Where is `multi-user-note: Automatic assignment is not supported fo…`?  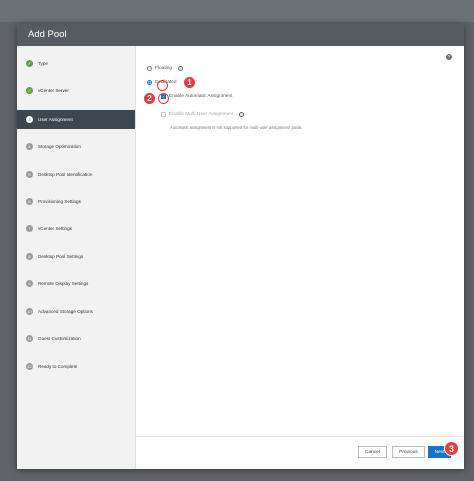 multi-user-note: Automatic assignment is not supported fo… is located at coordinates (236, 127).